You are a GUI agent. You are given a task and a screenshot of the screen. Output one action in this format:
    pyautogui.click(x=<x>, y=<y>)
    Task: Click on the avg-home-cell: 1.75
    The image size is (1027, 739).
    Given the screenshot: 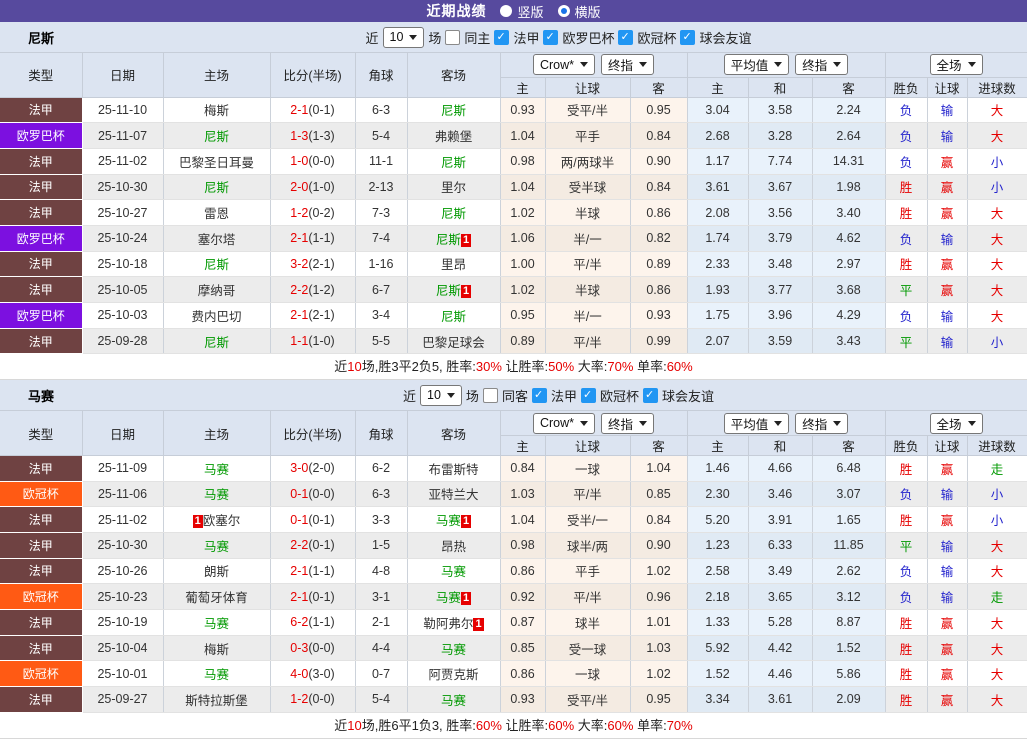 What is the action you would take?
    pyautogui.click(x=718, y=315)
    